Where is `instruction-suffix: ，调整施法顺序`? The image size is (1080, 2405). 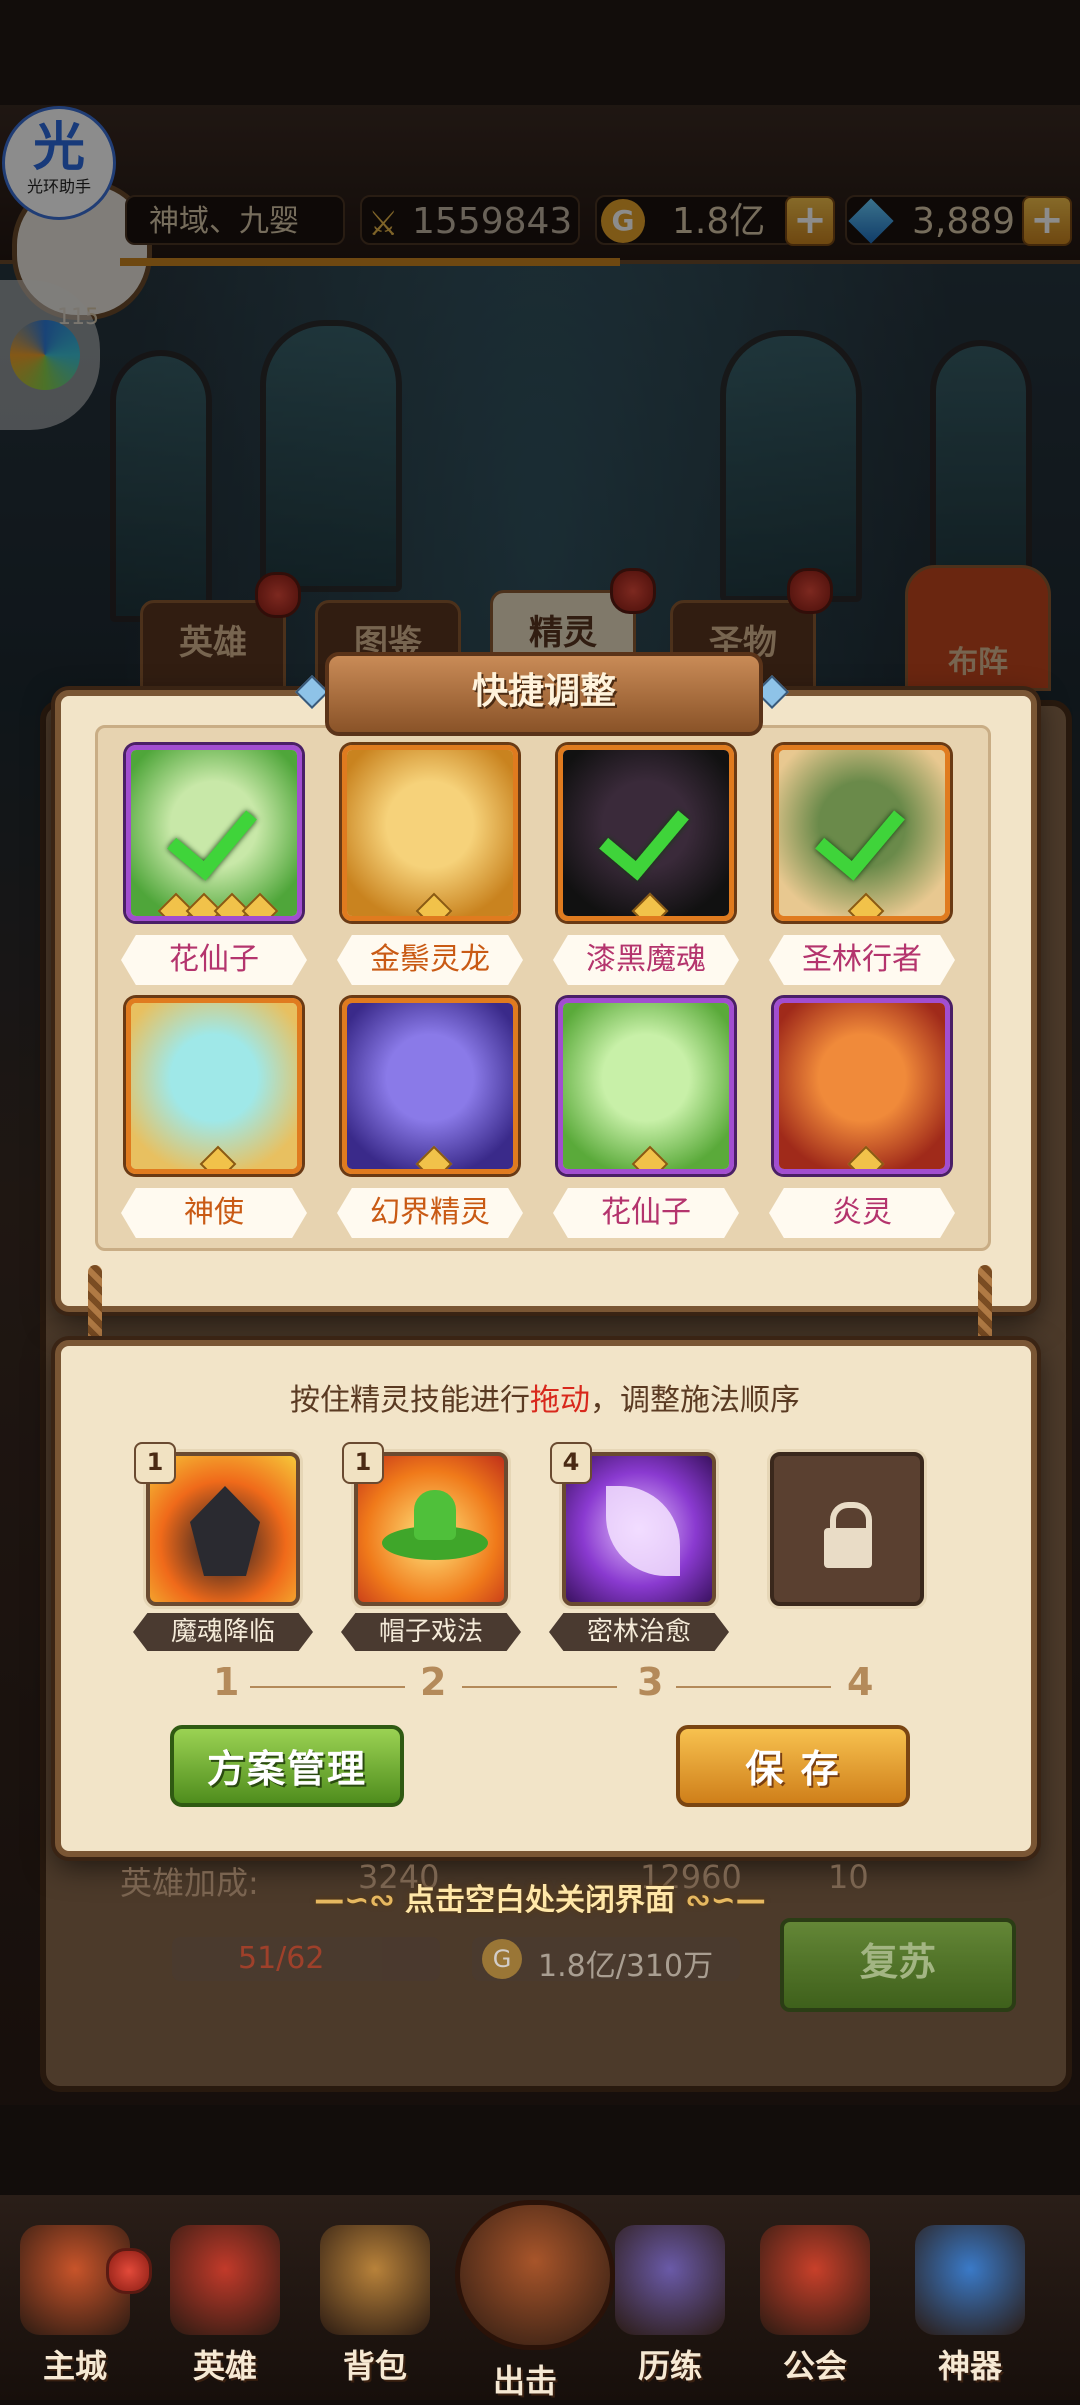
instruction-suffix: ，调整施法顺序 is located at coordinates (695, 1400).